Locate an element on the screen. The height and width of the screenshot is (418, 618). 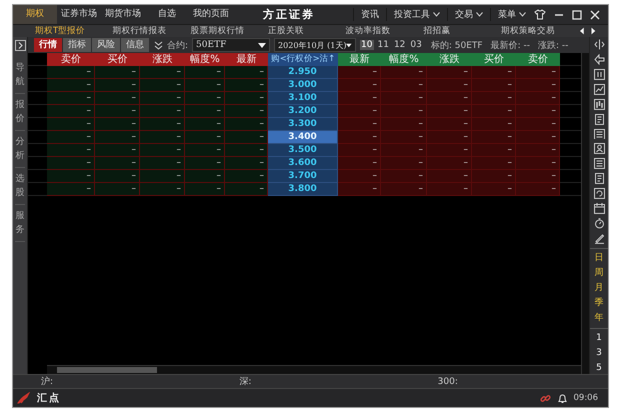
contract-dropdown: 50ETF is located at coordinates (231, 45).